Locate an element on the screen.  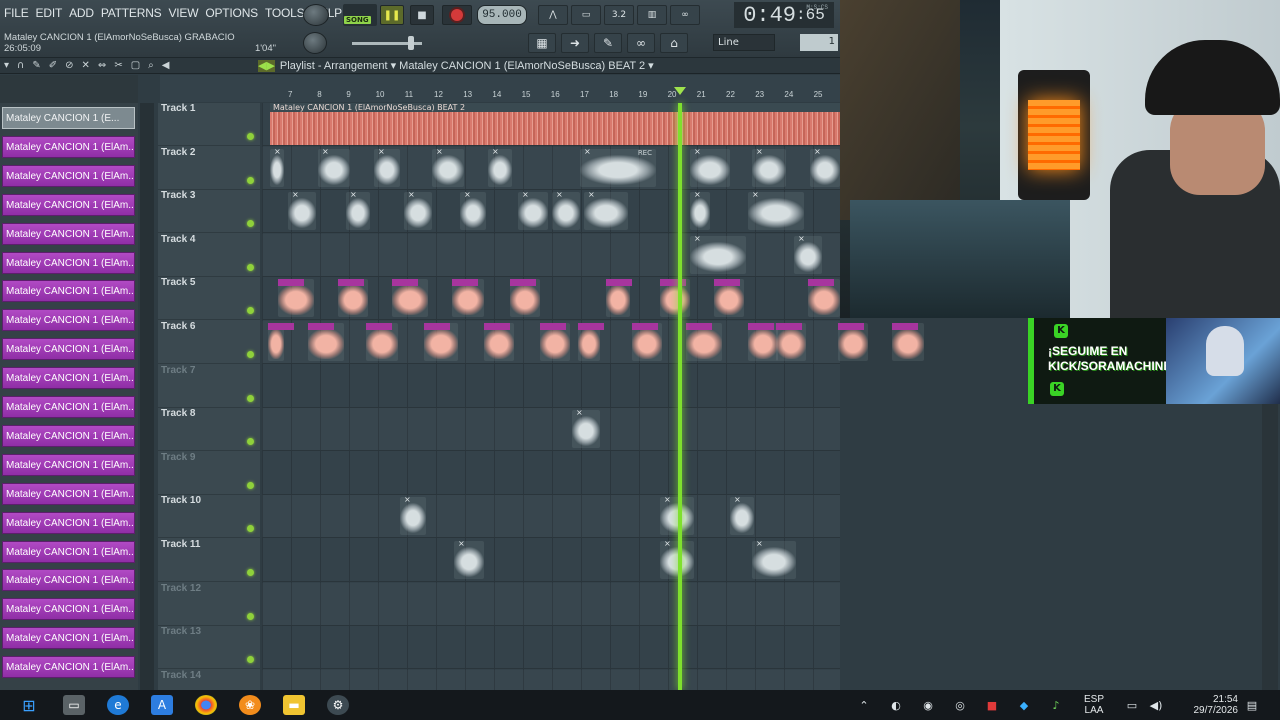
menu-patterns: PATTERNS is located at coordinates (131, 13).